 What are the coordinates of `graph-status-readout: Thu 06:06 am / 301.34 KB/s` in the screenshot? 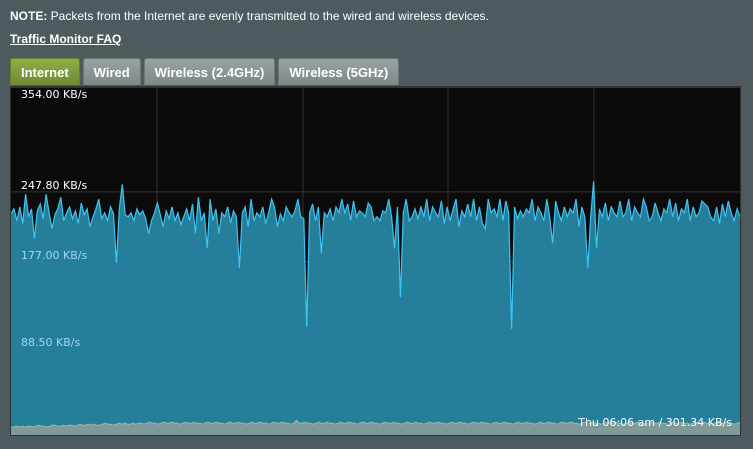 It's located at (655, 422).